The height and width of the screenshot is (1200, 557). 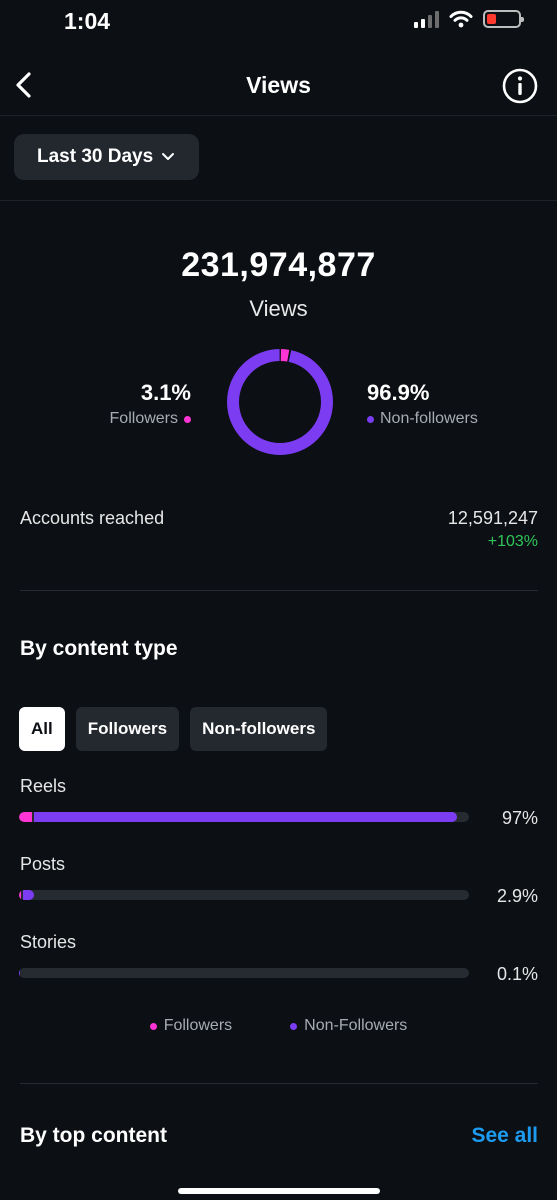 What do you see at coordinates (491, 19) in the screenshot?
I see `battery-level` at bounding box center [491, 19].